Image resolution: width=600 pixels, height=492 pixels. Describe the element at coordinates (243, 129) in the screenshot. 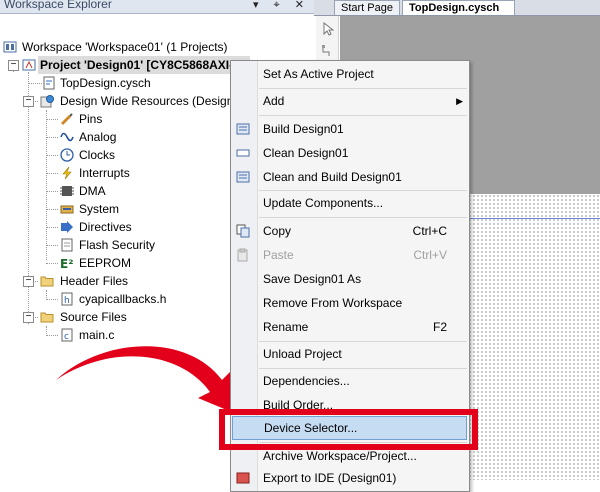

I see `build-icon` at that location.